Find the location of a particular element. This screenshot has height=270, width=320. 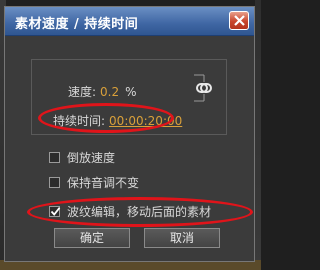

close-button is located at coordinates (239, 20).